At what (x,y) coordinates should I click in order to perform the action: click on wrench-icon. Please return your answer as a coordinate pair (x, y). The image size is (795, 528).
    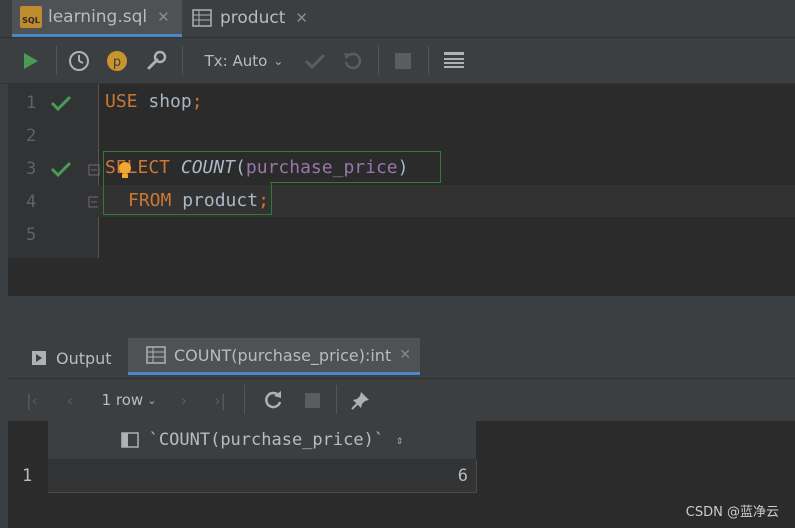
    Looking at the image, I should click on (157, 59).